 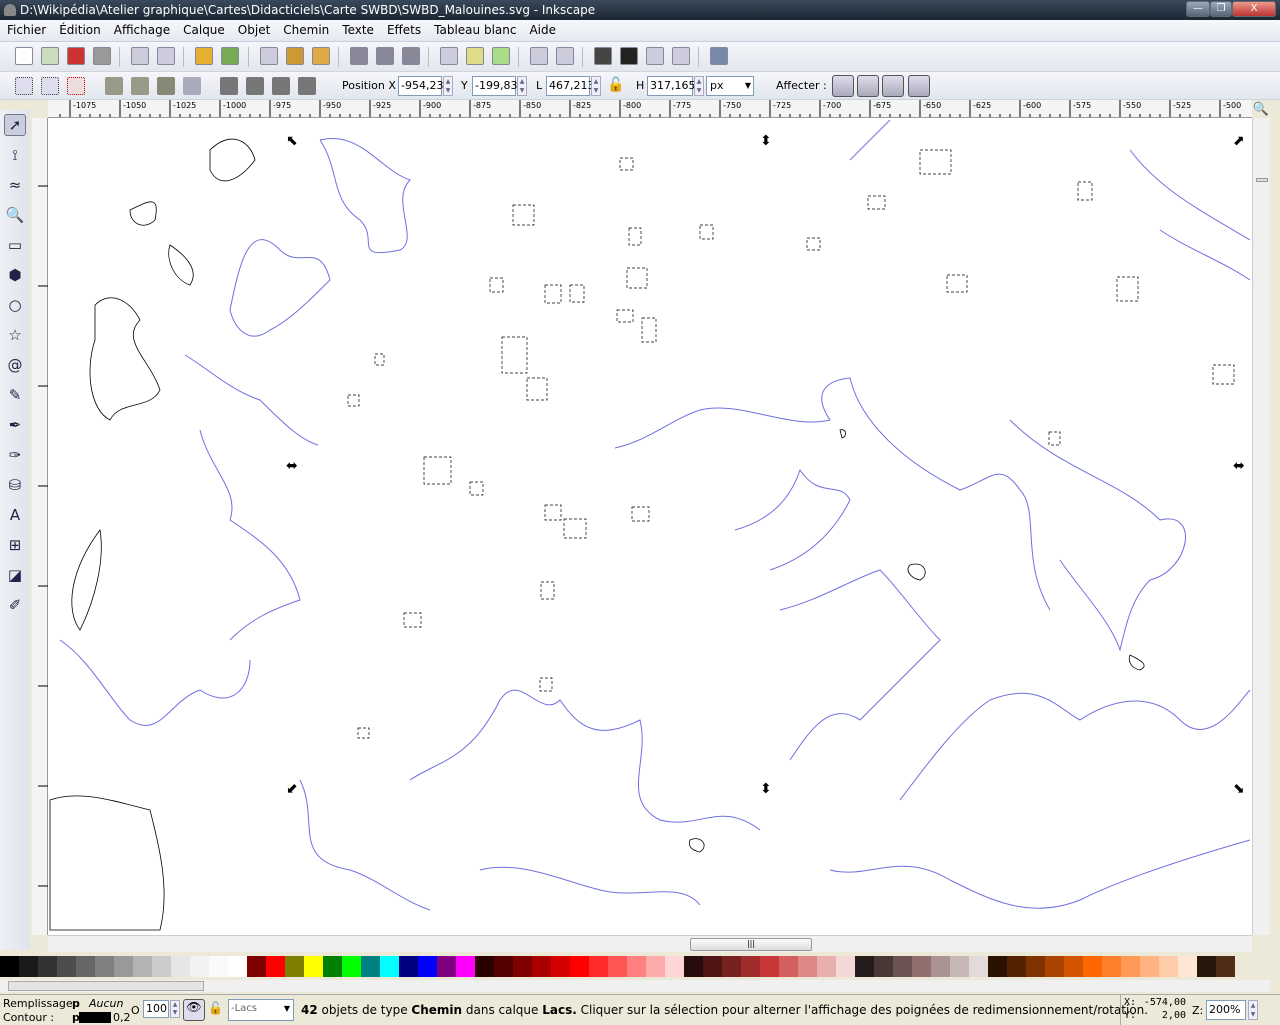 I want to click on group-icon, so click(x=475, y=56).